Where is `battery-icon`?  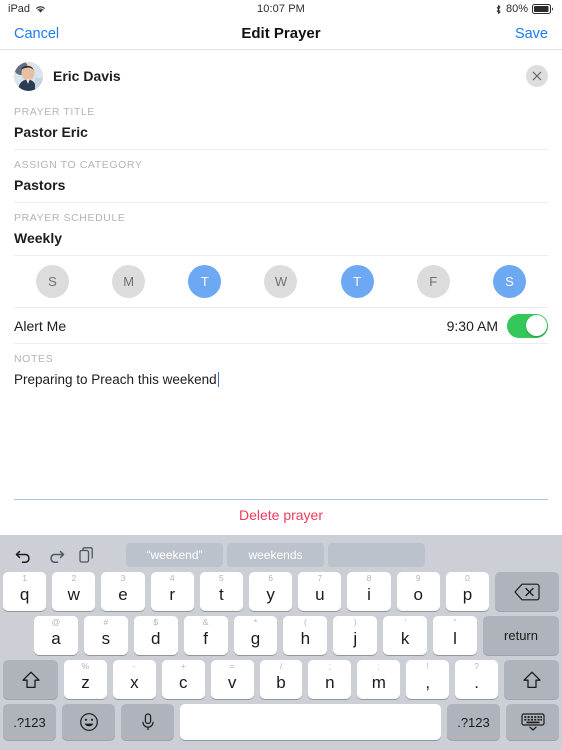
battery-icon is located at coordinates (543, 9).